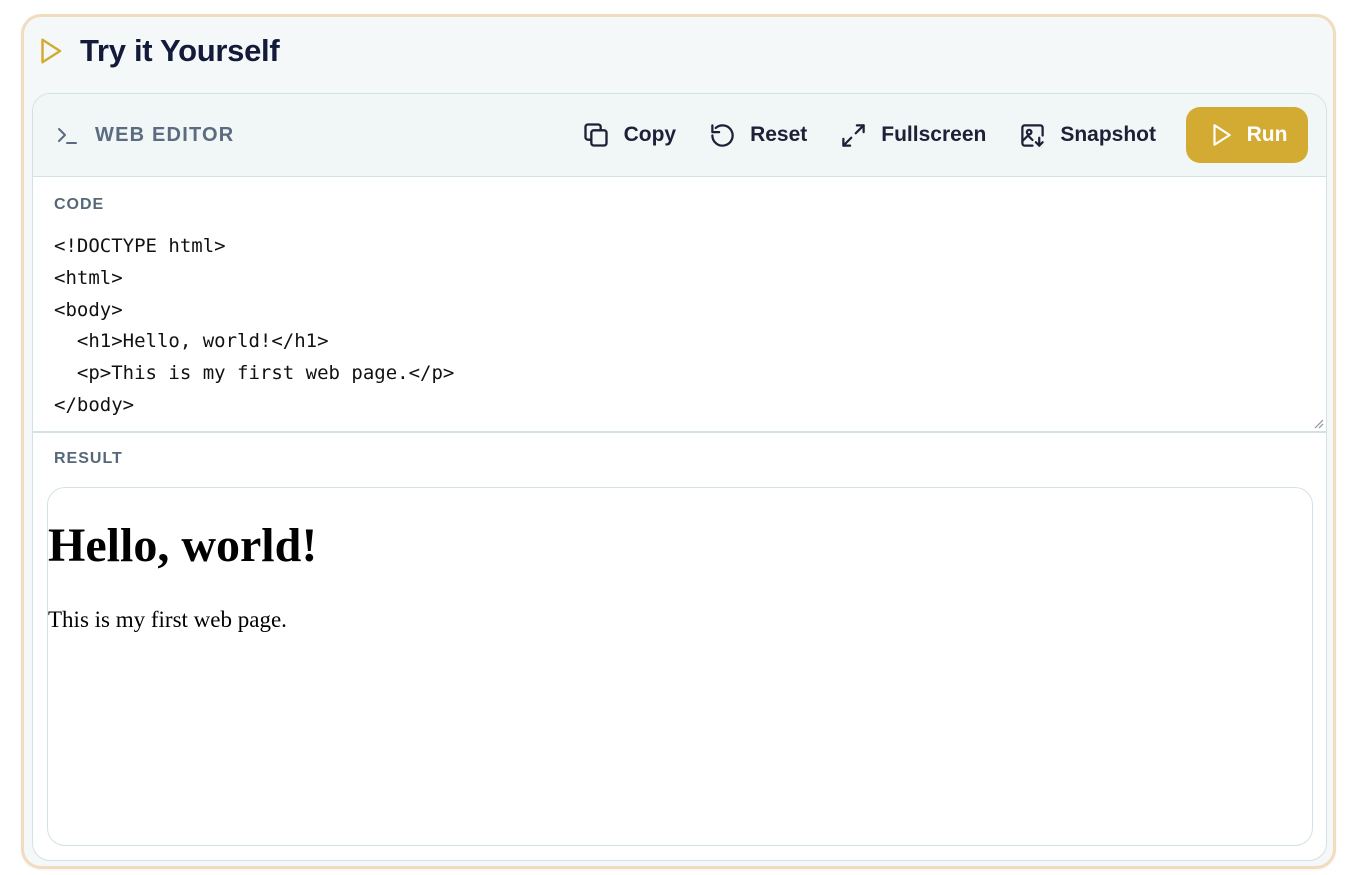  I want to click on fullscreen-button: Fullscreen, so click(912, 135).